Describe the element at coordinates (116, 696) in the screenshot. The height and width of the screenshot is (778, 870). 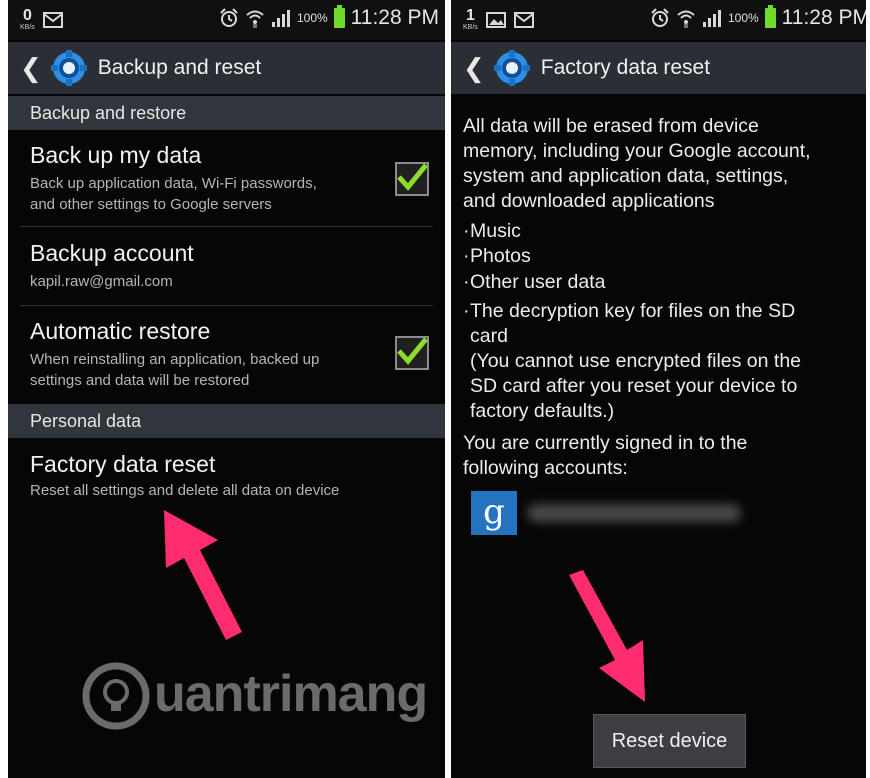
I see `lightbulb-logo-icon` at that location.